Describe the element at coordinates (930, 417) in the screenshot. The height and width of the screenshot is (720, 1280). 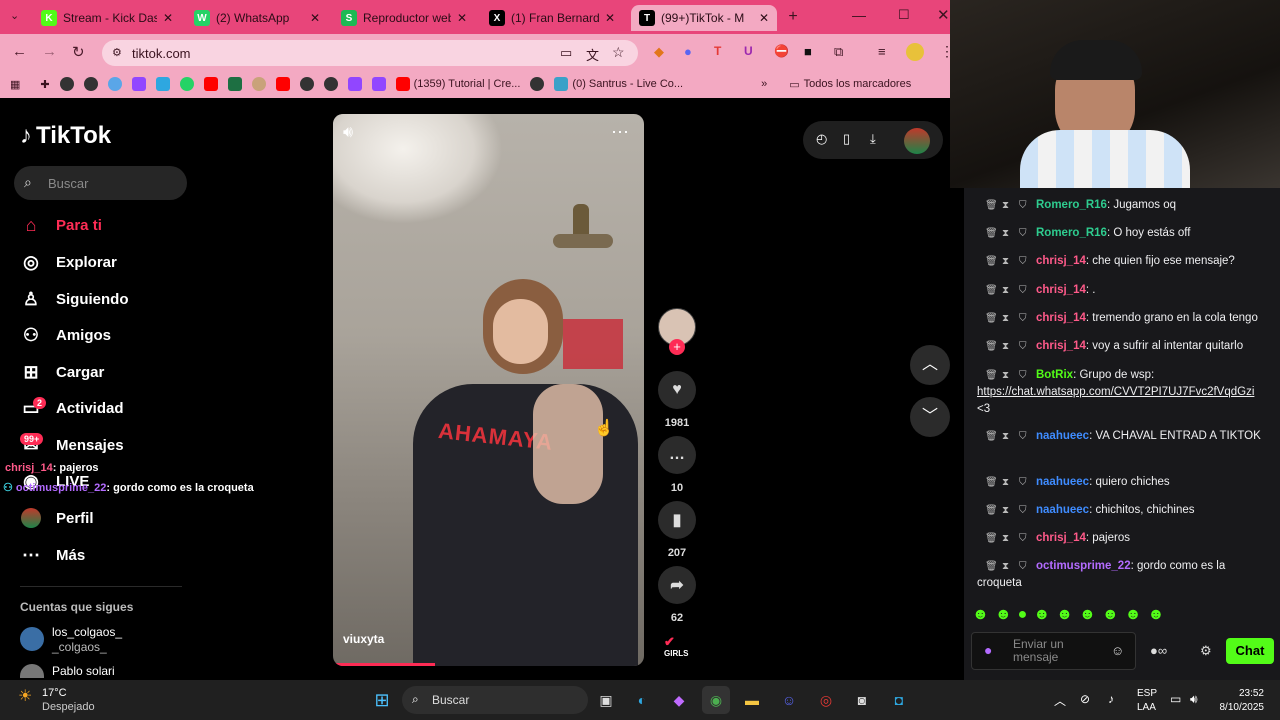
I see `next-video-button: ﹀` at that location.